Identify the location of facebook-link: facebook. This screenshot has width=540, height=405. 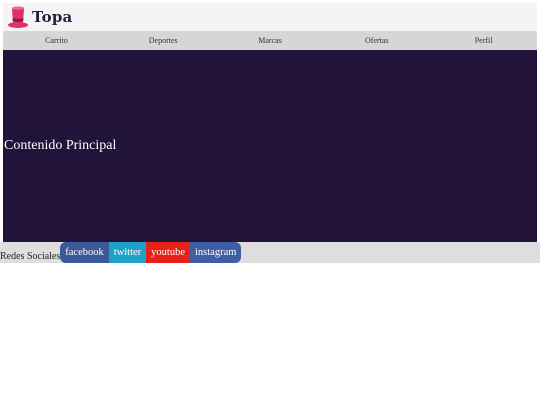
(84, 252).